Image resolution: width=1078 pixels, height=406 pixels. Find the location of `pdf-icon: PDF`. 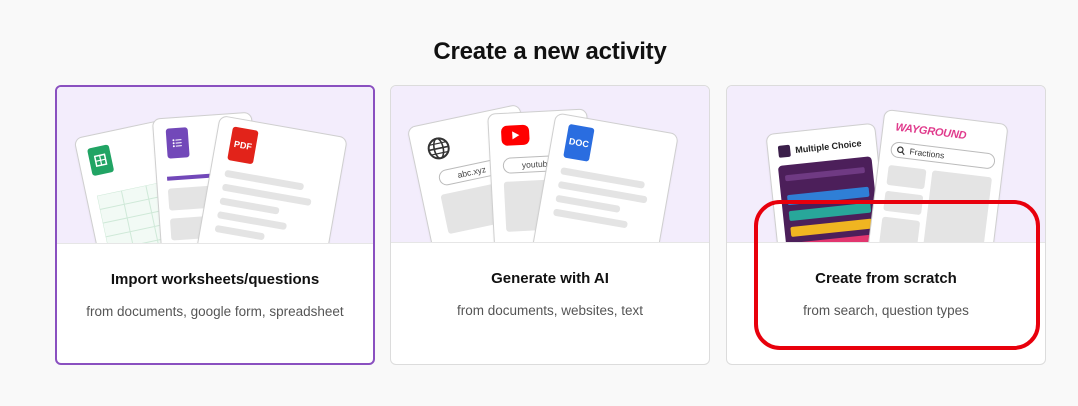

pdf-icon: PDF is located at coordinates (243, 145).